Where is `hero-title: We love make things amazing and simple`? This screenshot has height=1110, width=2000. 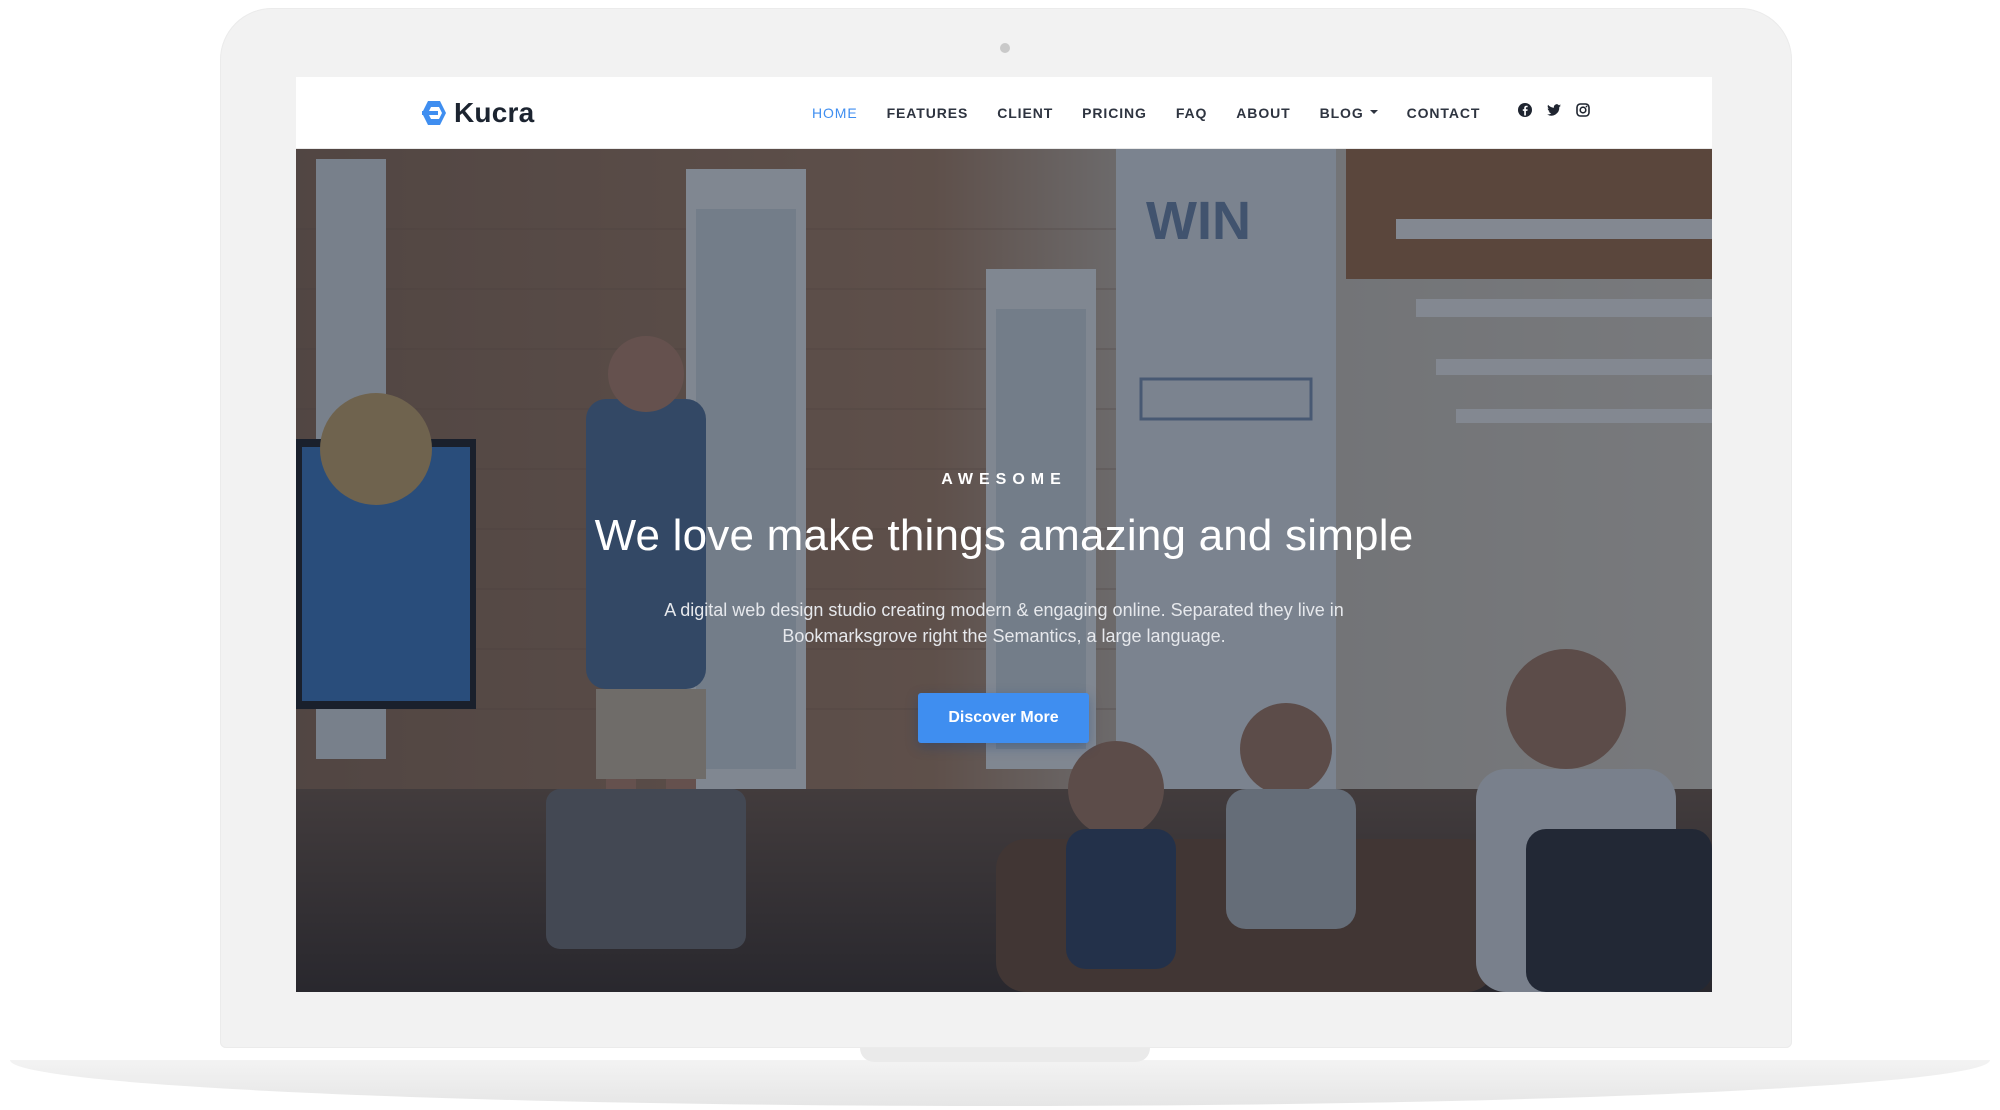 hero-title: We love make things amazing and simple is located at coordinates (1004, 535).